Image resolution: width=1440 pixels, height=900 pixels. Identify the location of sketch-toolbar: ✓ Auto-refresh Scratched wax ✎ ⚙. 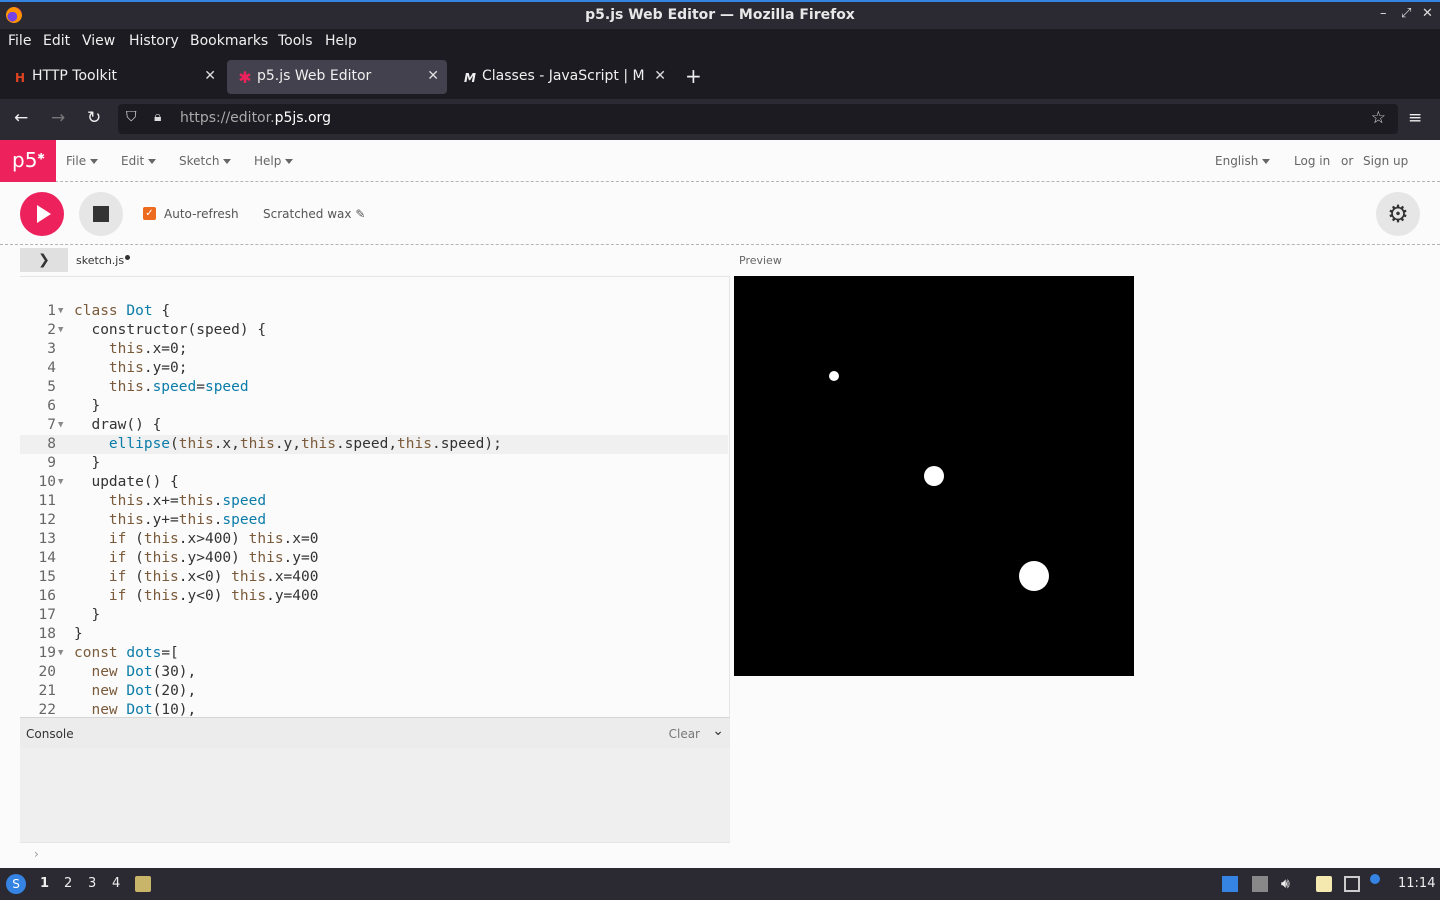
(720, 213).